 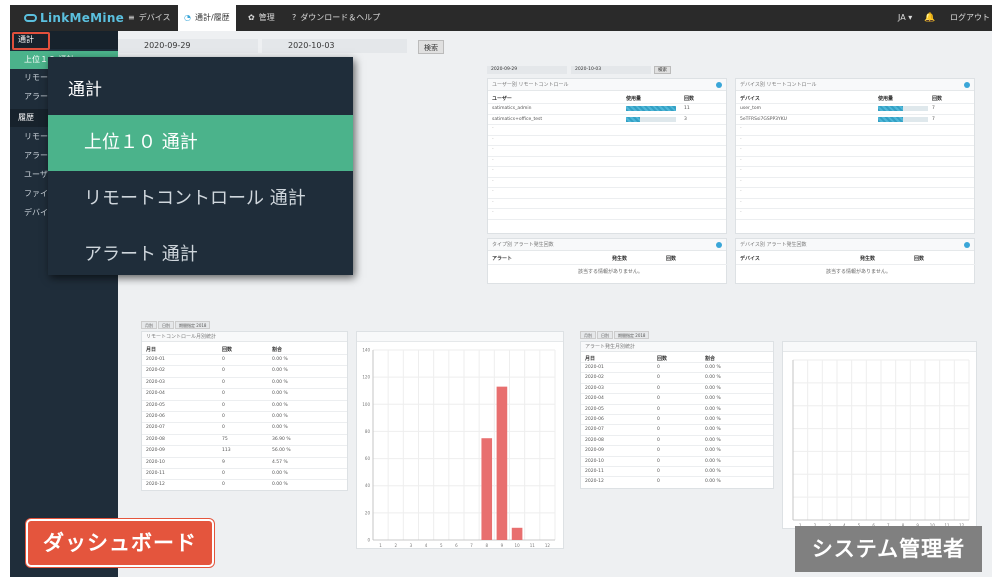 What do you see at coordinates (527, 70) in the screenshot?
I see `top10-date-from: 2020-09-29` at bounding box center [527, 70].